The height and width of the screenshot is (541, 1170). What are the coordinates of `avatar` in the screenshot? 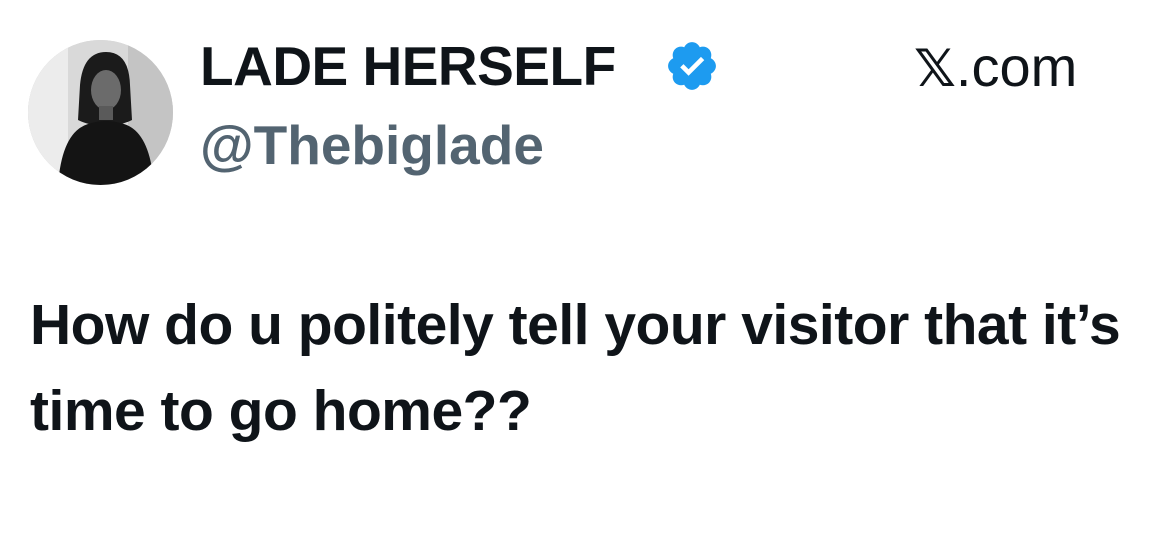 It's located at (100, 112).